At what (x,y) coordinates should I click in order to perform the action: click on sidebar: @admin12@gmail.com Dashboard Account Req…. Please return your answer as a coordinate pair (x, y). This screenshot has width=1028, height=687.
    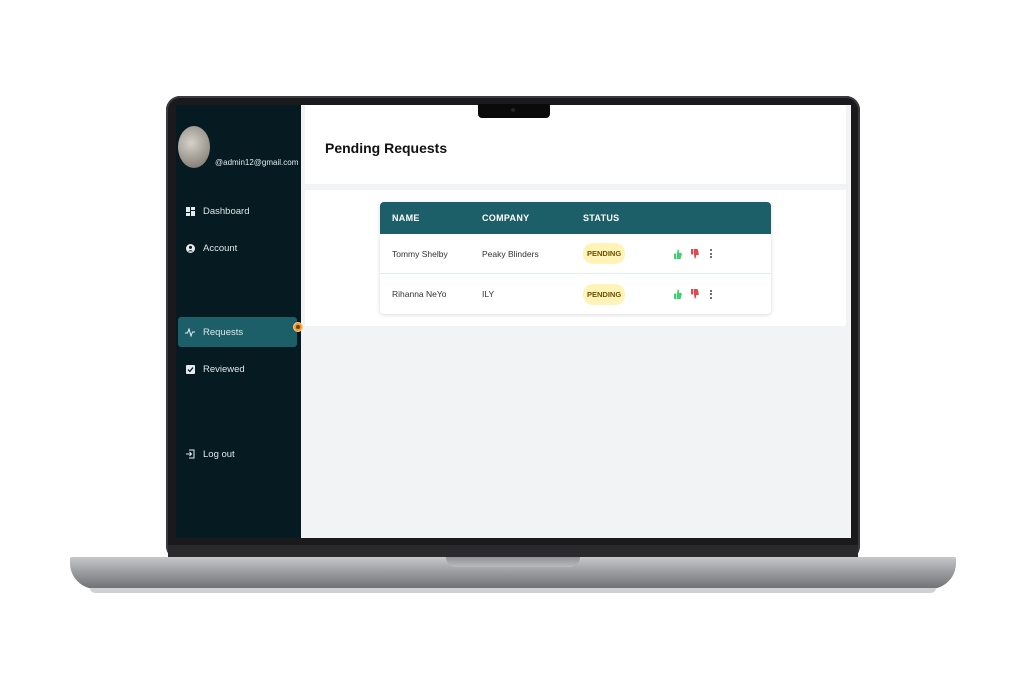
    Looking at the image, I should click on (238, 321).